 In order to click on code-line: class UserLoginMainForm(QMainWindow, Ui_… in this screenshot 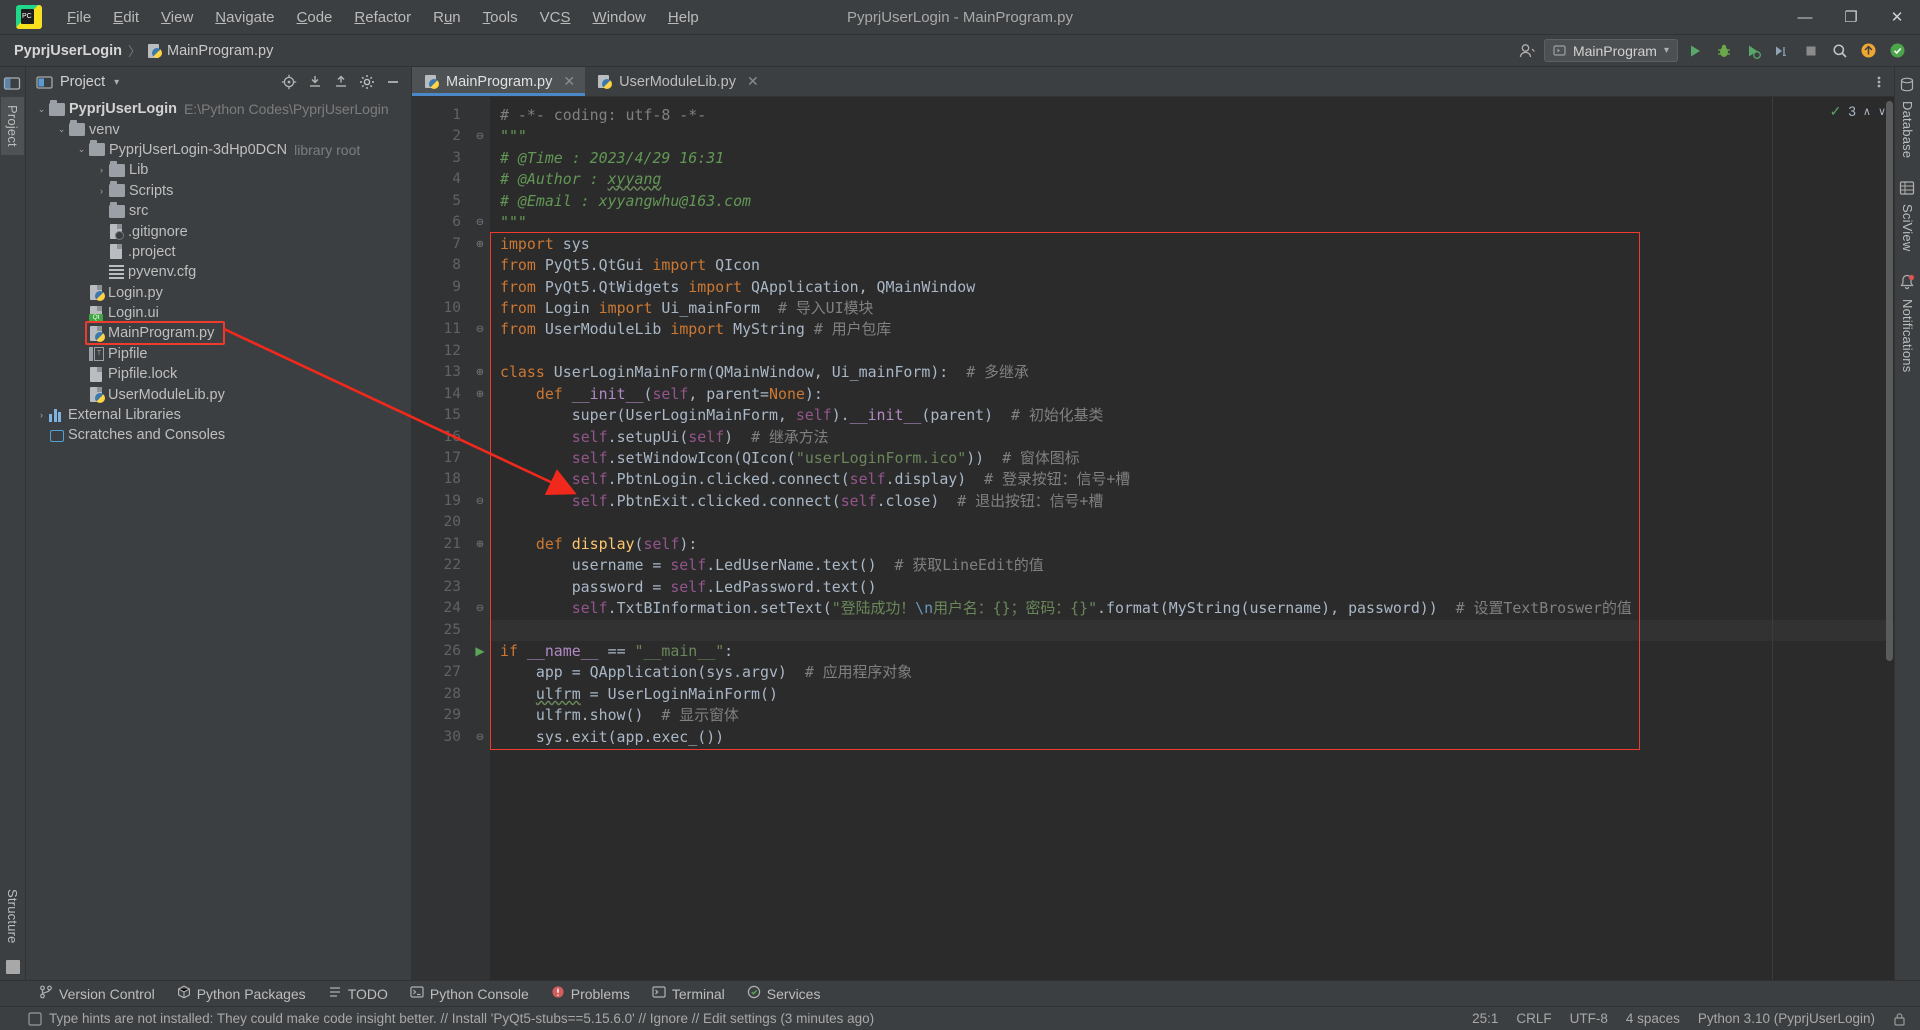, I will do `click(1192, 372)`.